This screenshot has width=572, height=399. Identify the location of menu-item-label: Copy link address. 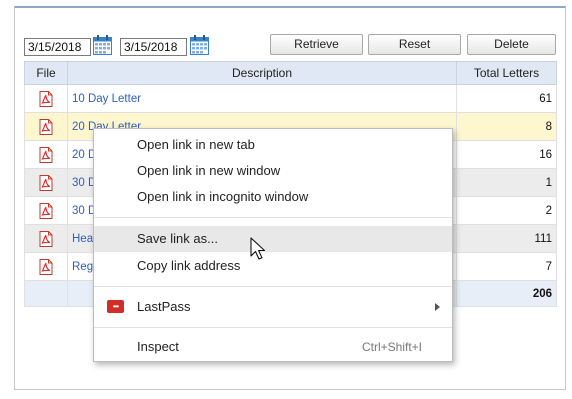
(189, 265).